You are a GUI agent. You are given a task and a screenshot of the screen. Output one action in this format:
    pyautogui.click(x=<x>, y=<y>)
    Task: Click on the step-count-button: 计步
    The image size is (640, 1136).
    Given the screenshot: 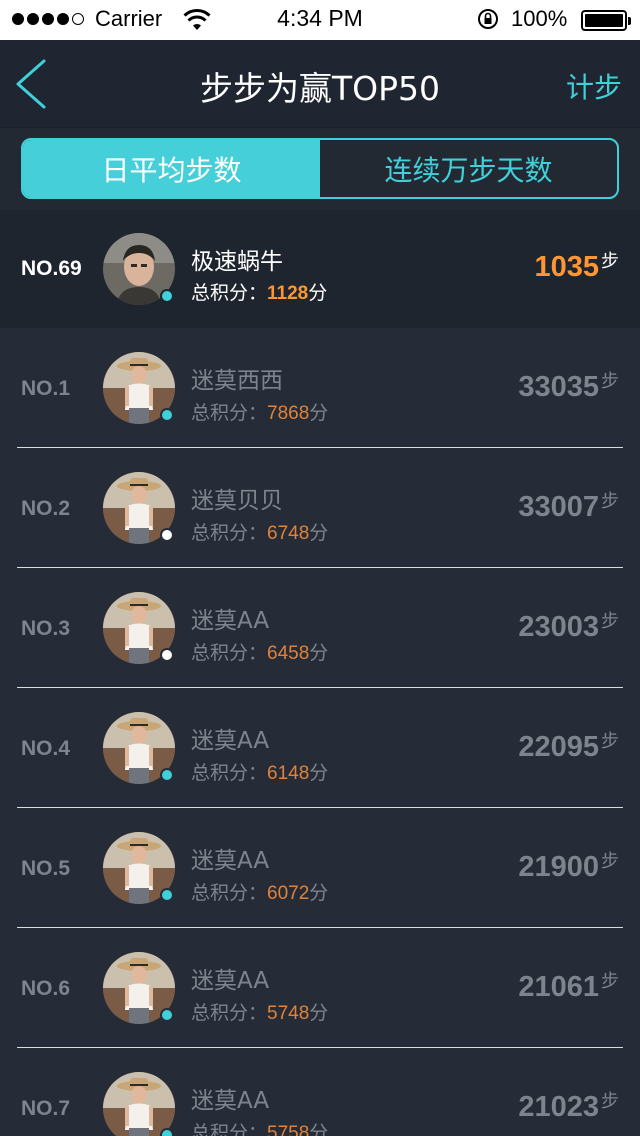 What is the action you would take?
    pyautogui.click(x=594, y=86)
    